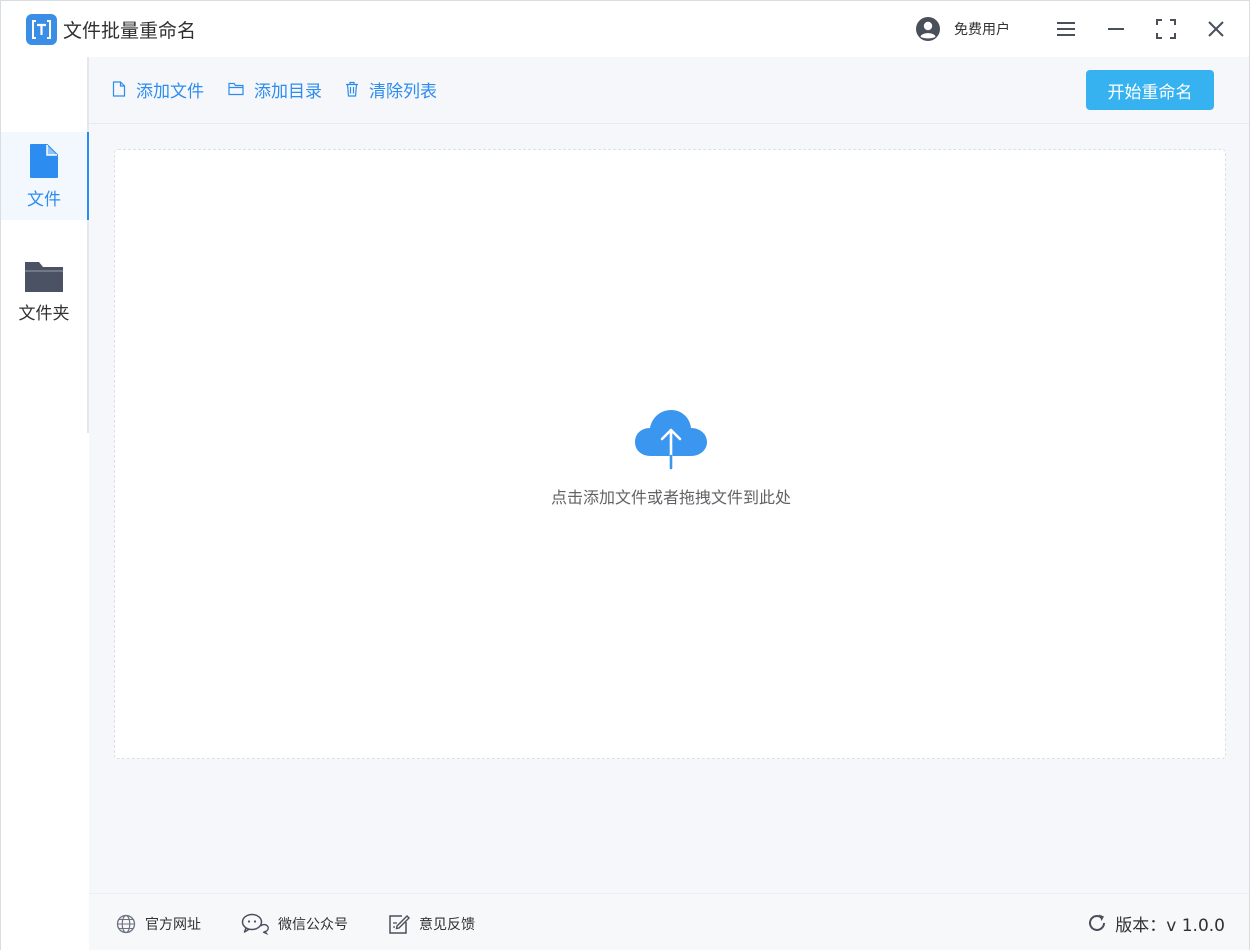  What do you see at coordinates (928, 29) in the screenshot?
I see `user-avatar-icon` at bounding box center [928, 29].